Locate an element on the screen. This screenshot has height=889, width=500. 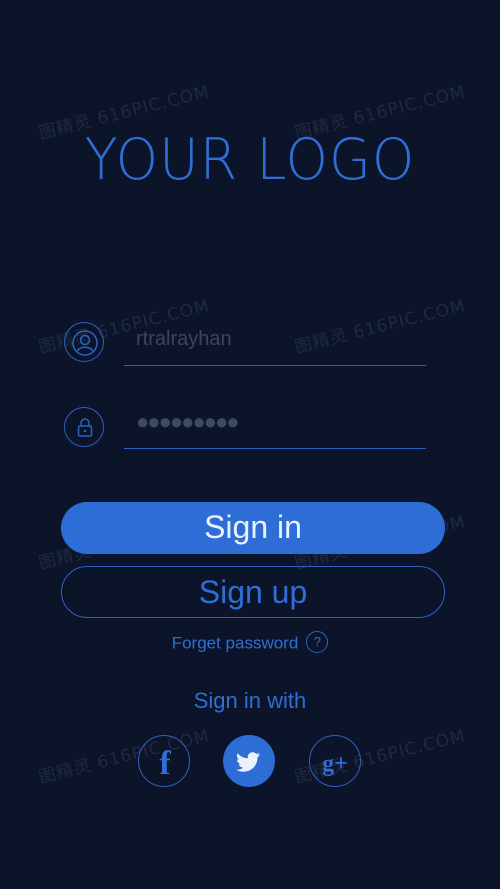
facebook-button: f is located at coordinates (164, 761).